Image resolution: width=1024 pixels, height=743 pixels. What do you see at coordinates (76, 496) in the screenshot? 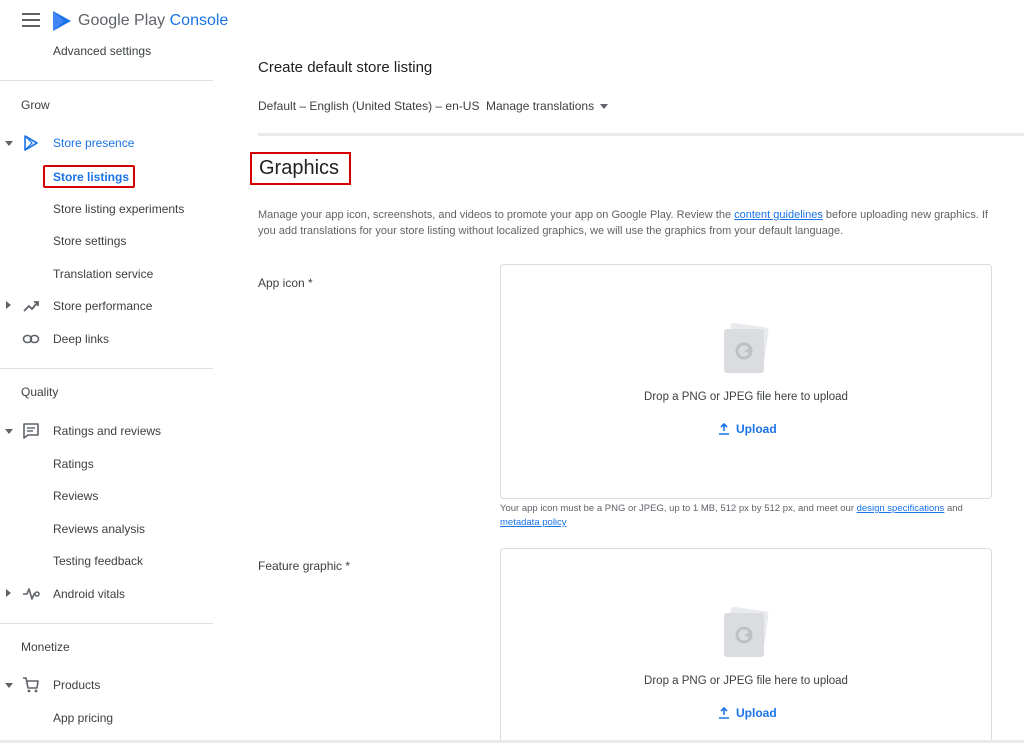
I see `sidebar-item-label: Reviews` at bounding box center [76, 496].